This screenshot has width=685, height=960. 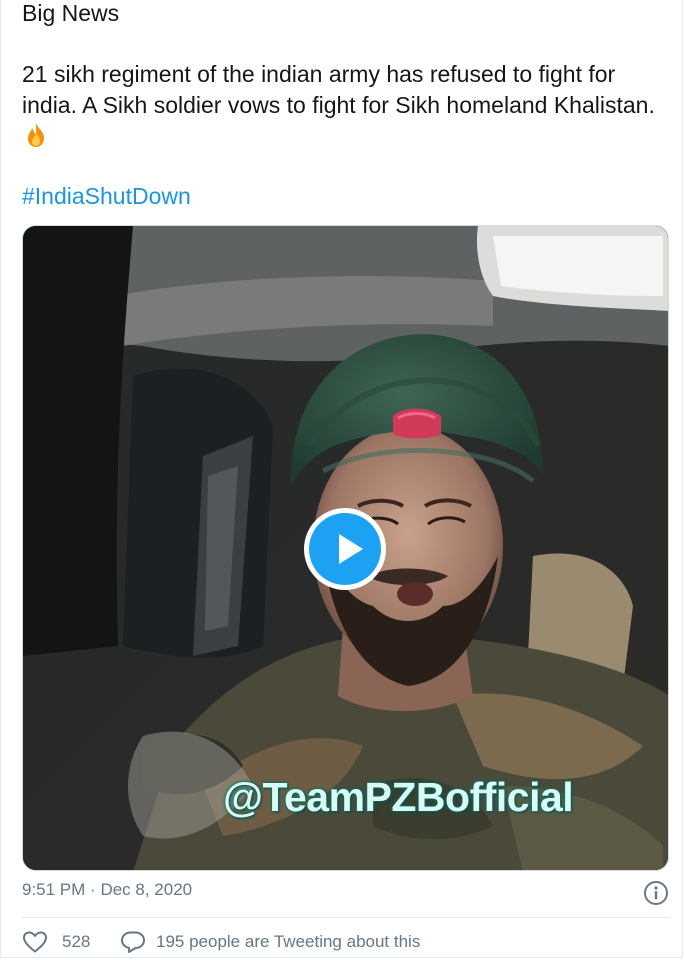 I want to click on play-icon, so click(x=345, y=549).